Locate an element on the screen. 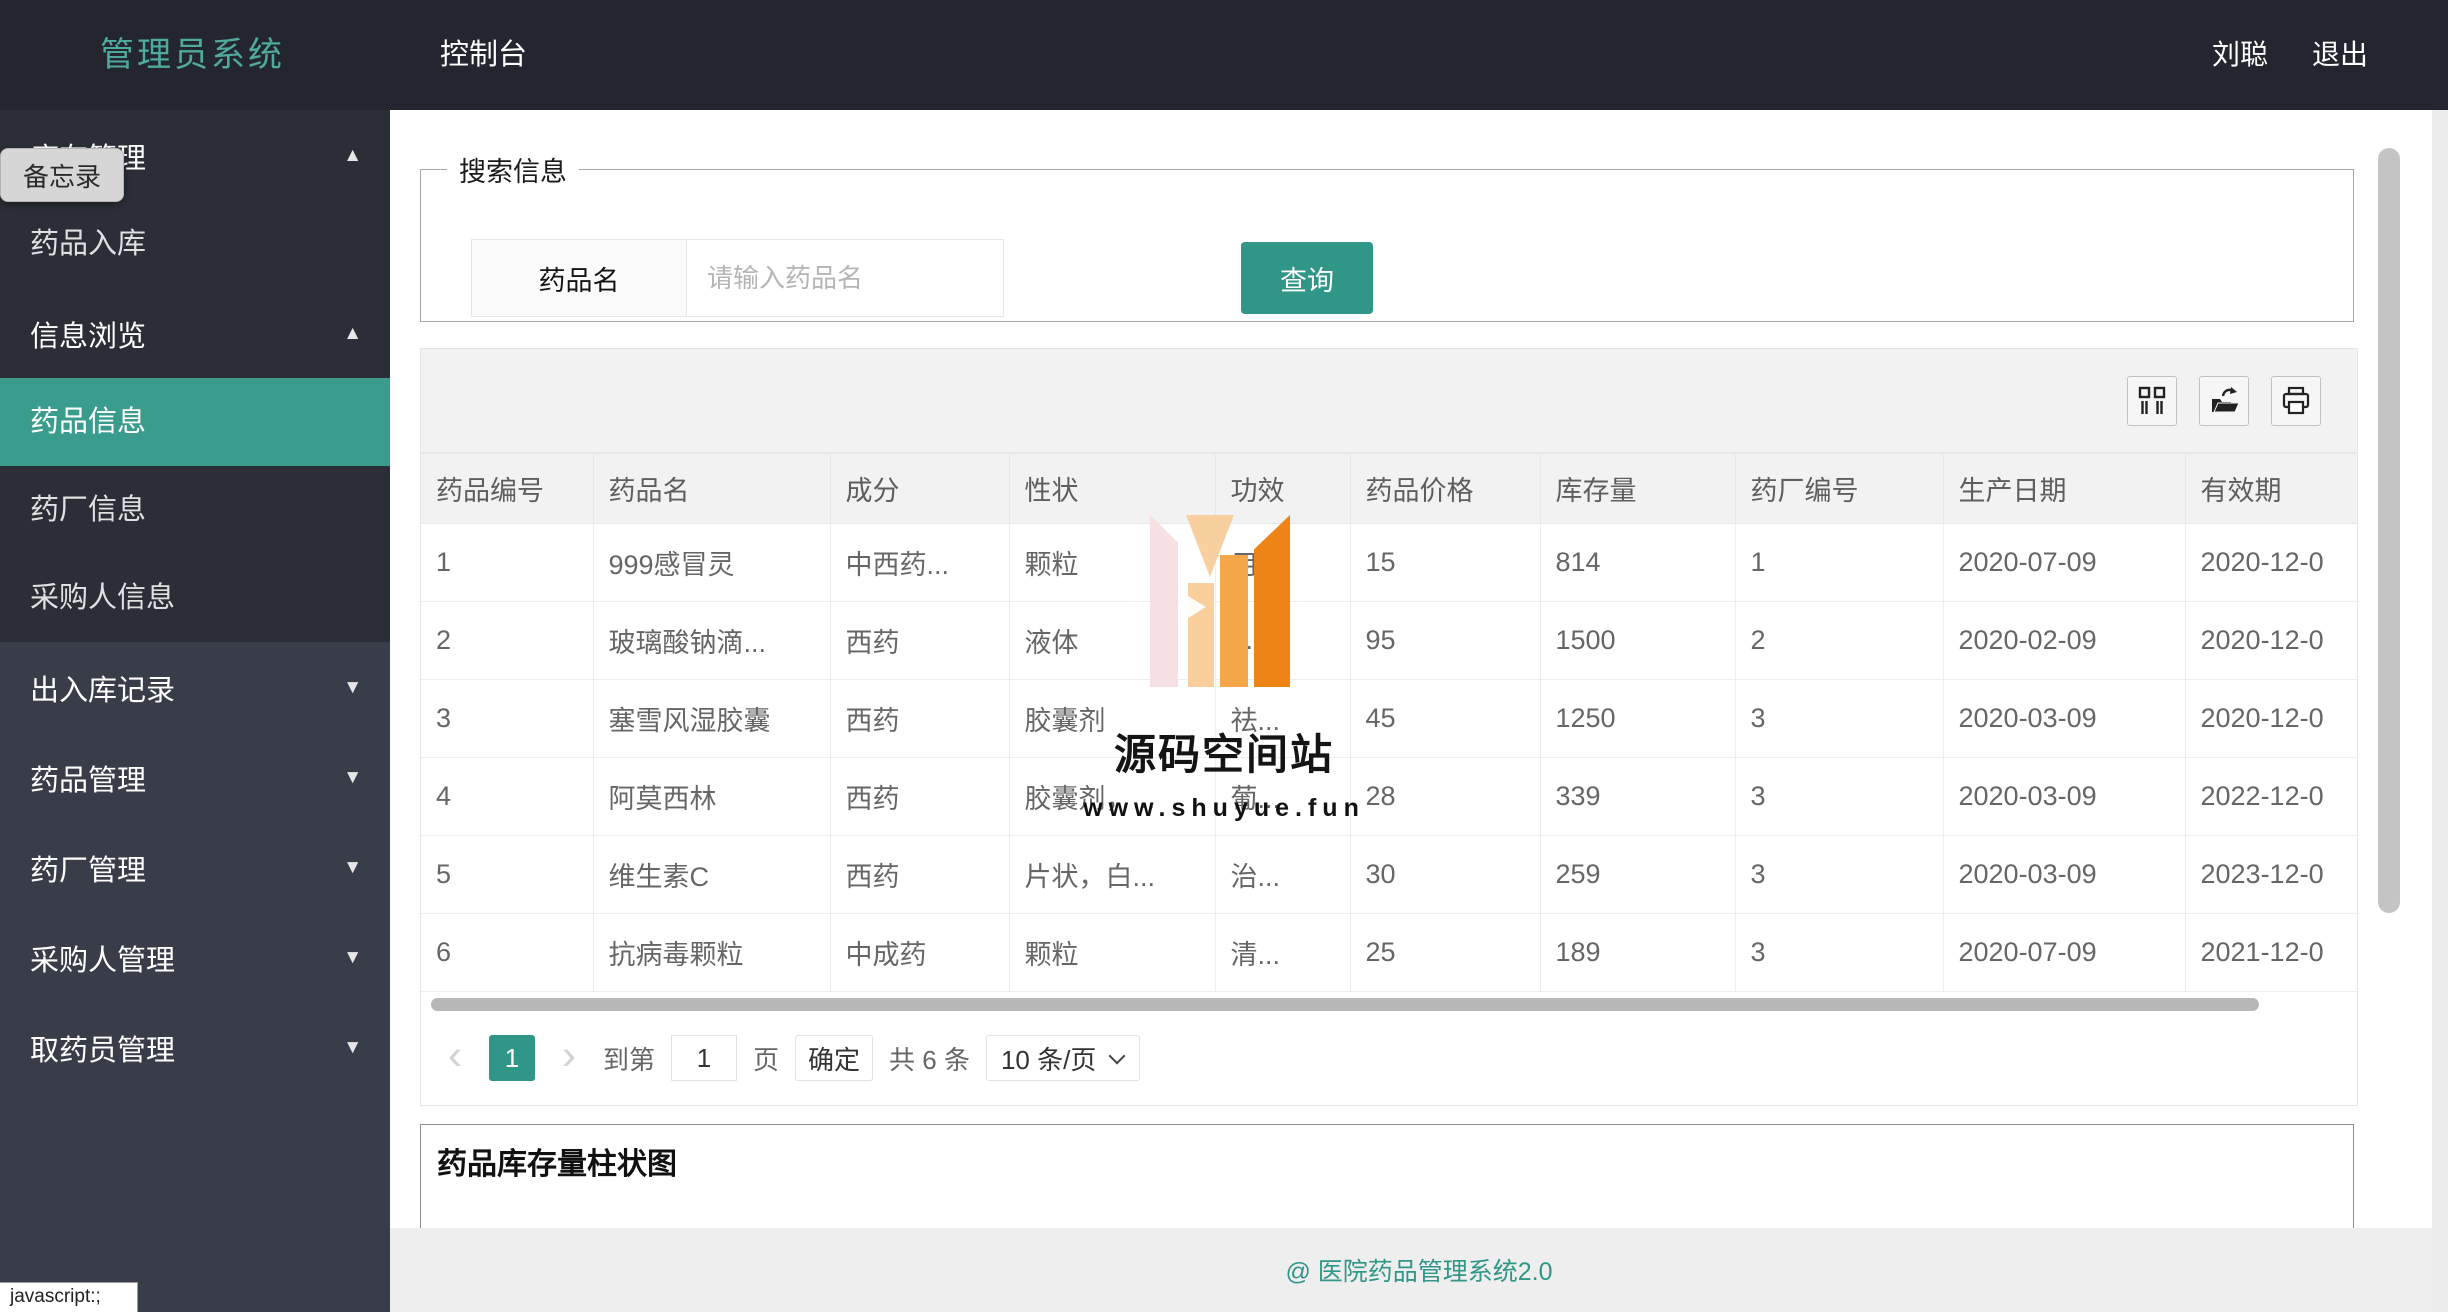  current-user: 刘聪 is located at coordinates (2240, 55).